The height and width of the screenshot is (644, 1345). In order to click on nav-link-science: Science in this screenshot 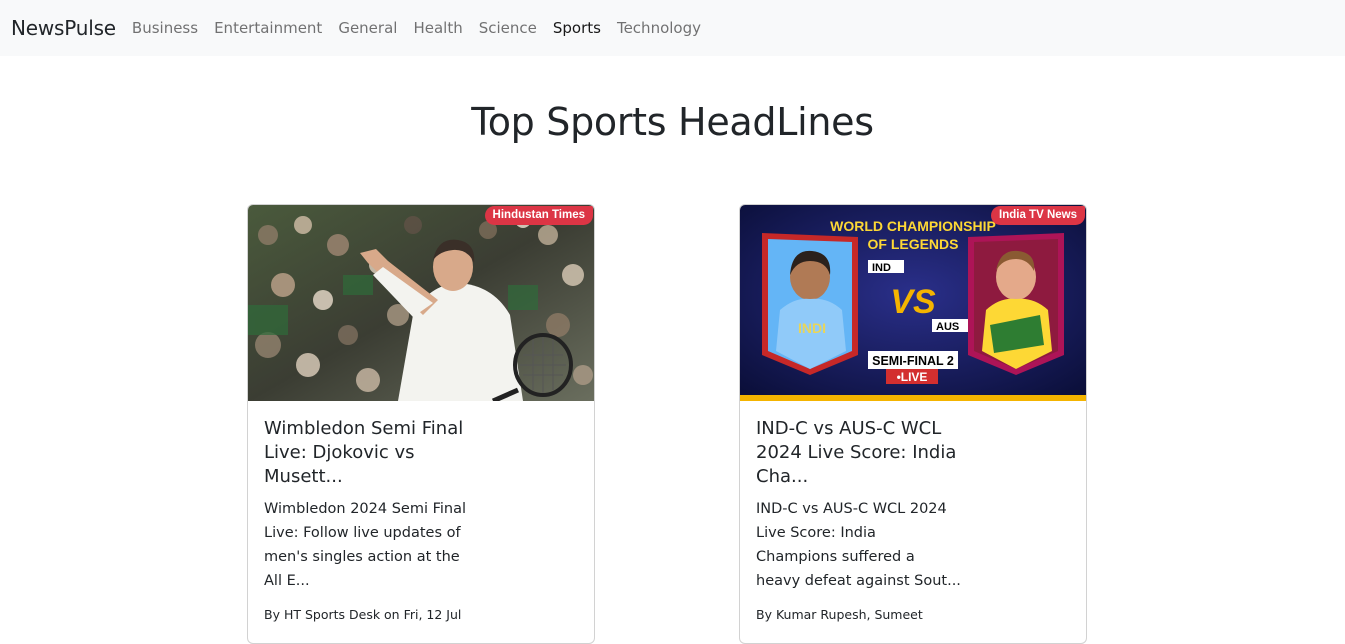, I will do `click(508, 28)`.